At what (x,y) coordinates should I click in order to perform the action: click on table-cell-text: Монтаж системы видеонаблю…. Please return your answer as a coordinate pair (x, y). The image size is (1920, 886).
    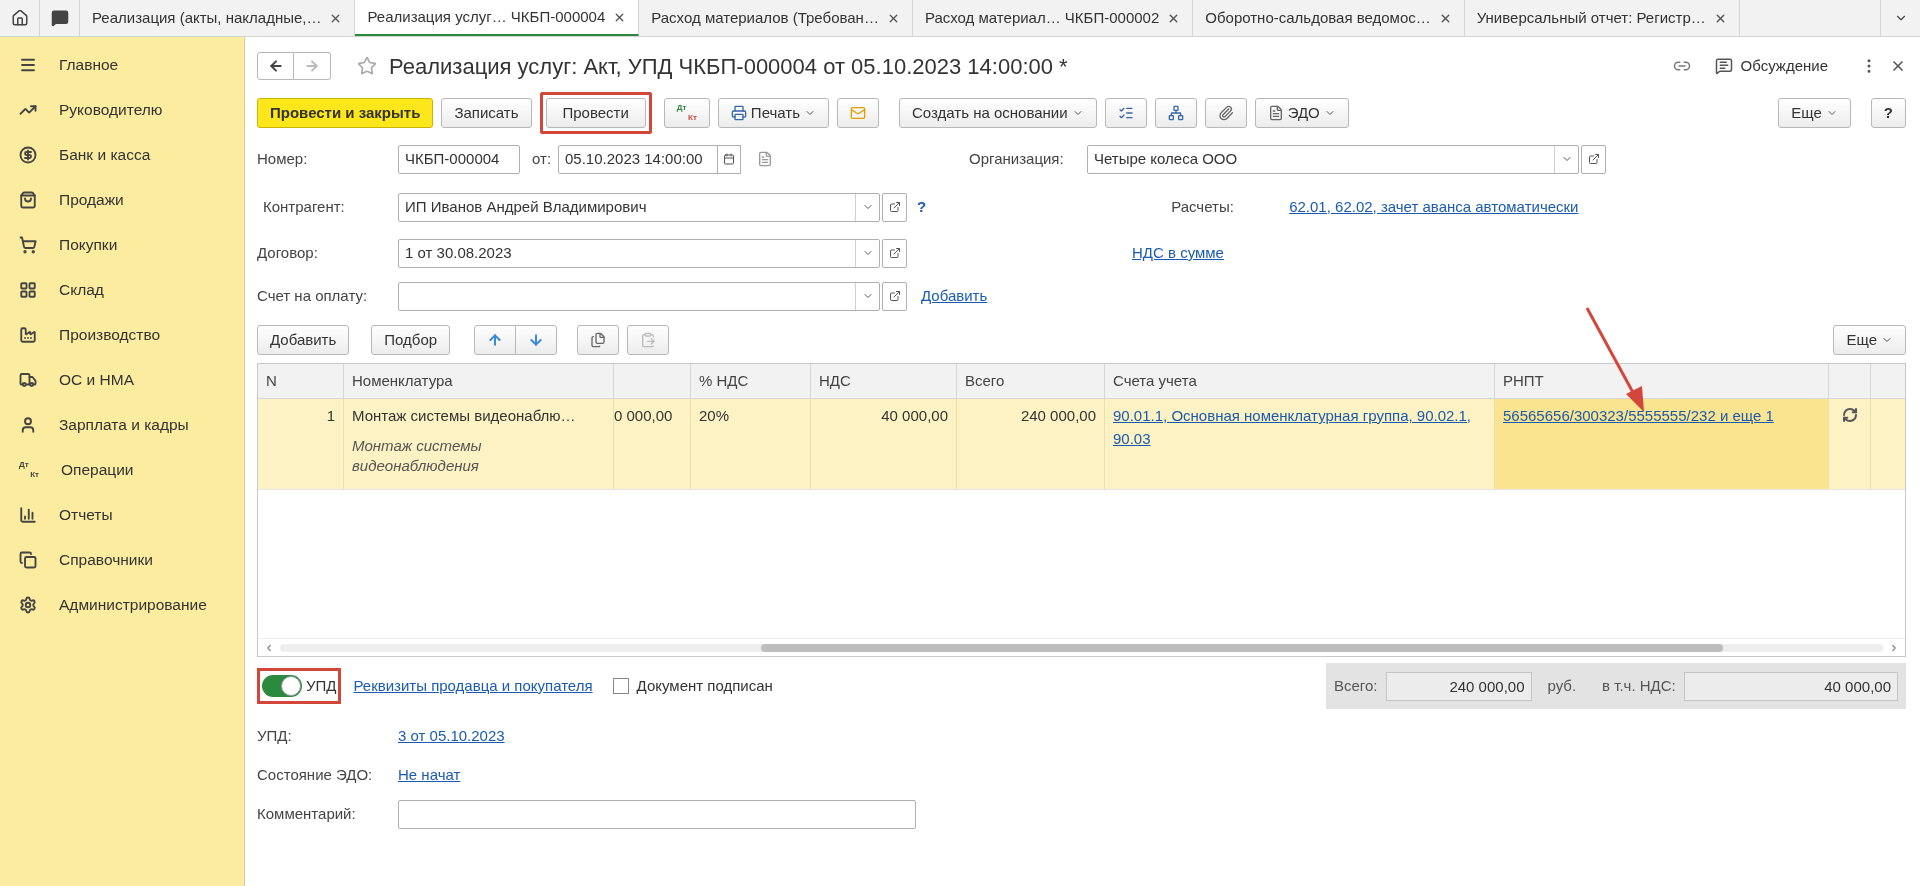
    Looking at the image, I should click on (464, 416).